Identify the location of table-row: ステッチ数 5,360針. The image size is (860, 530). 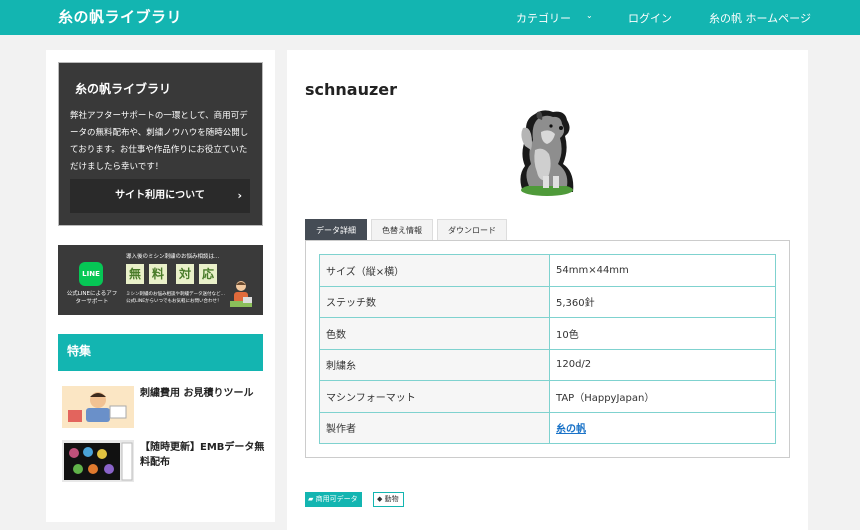
(547, 301).